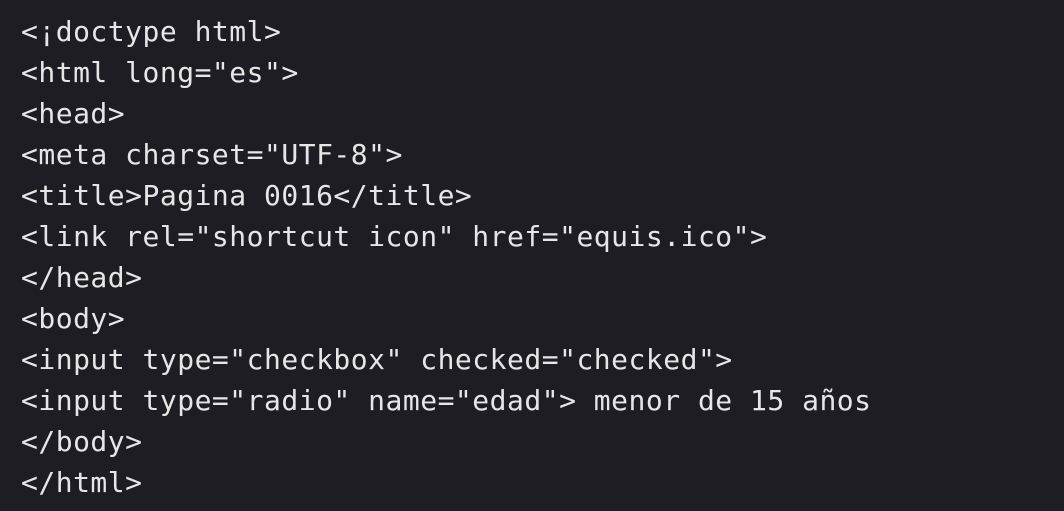 Image resolution: width=1064 pixels, height=511 pixels. Describe the element at coordinates (82, 441) in the screenshot. I see `code-line-11: </body>` at that location.